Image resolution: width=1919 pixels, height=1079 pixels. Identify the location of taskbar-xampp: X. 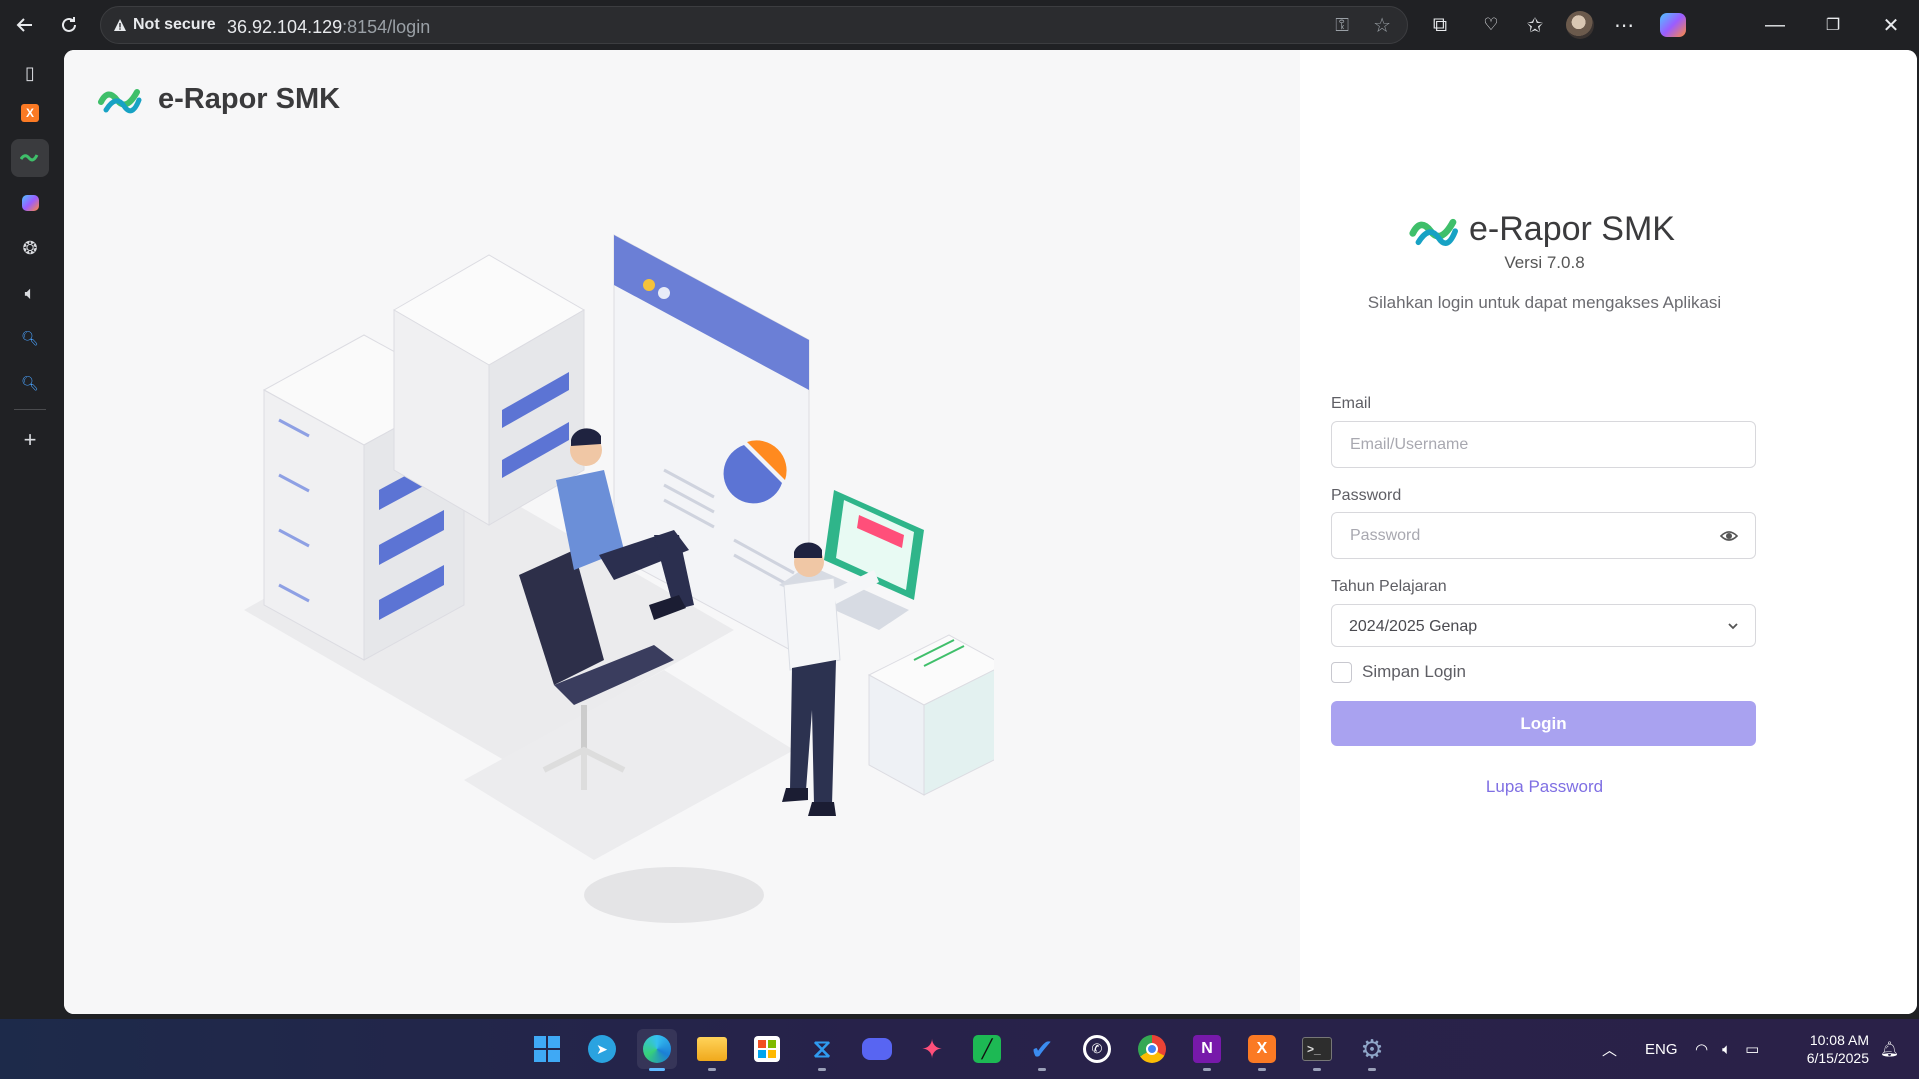
(1262, 1050).